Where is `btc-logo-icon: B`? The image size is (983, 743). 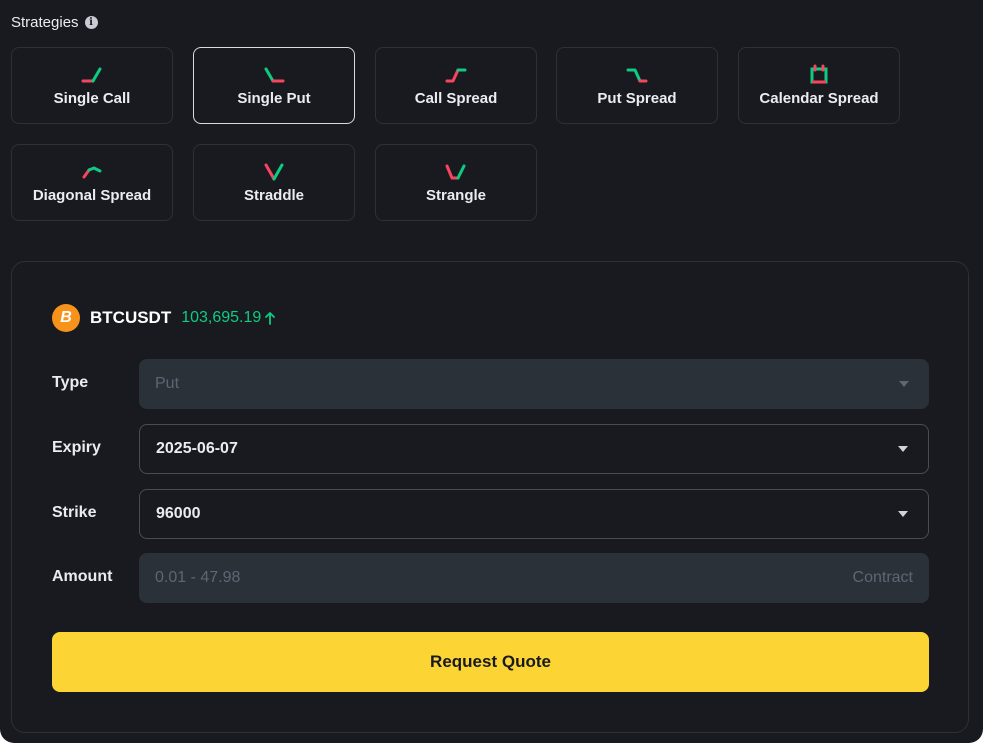 btc-logo-icon: B is located at coordinates (66, 318).